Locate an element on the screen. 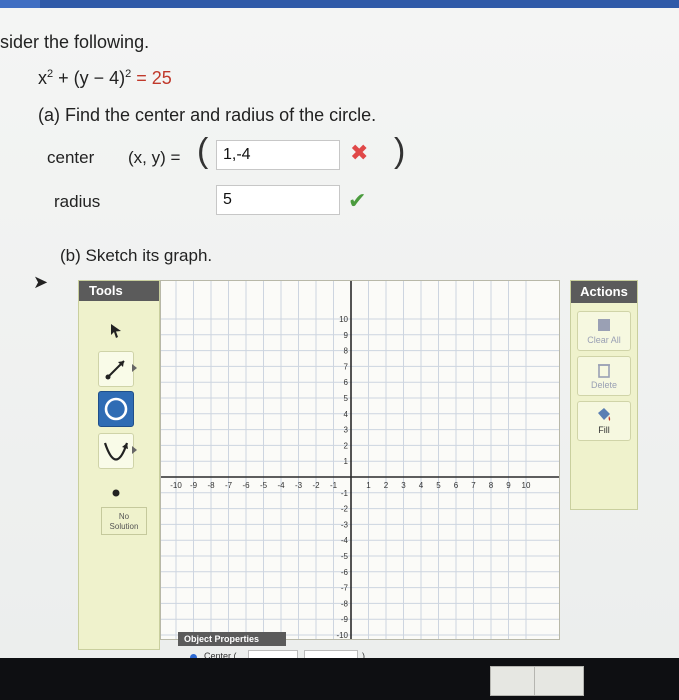 This screenshot has height=700, width=679. equation: x2 + (y − 4)2 = 25 is located at coordinates (105, 78).